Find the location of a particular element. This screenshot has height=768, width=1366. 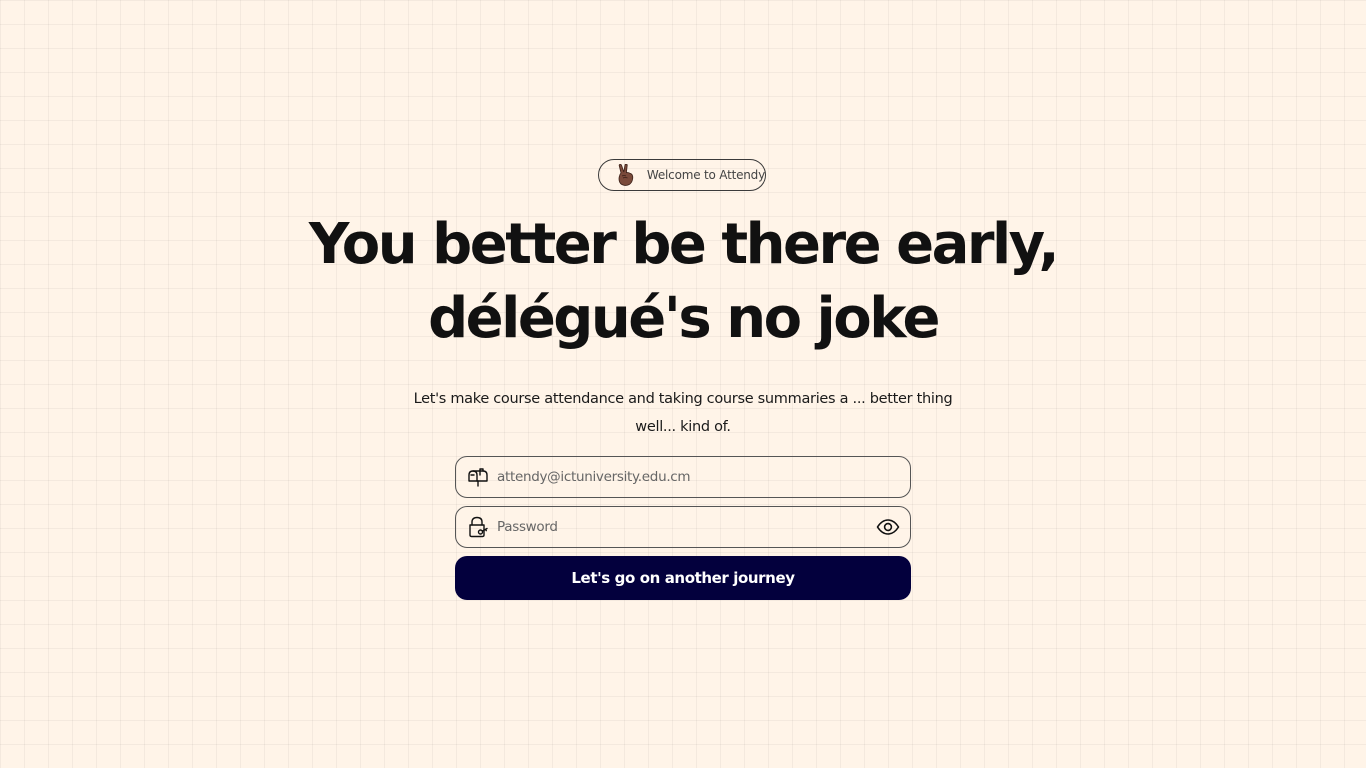

subtitle-line-2: well... kind of. is located at coordinates (683, 427).